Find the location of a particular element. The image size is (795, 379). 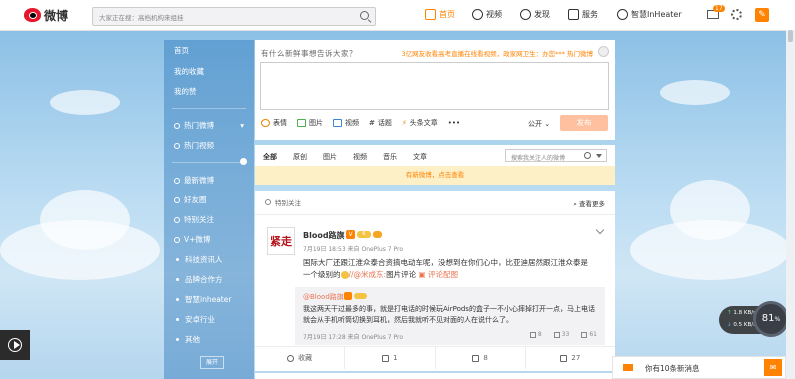

cpu-usage-gauge: 81% is located at coordinates (771, 319).